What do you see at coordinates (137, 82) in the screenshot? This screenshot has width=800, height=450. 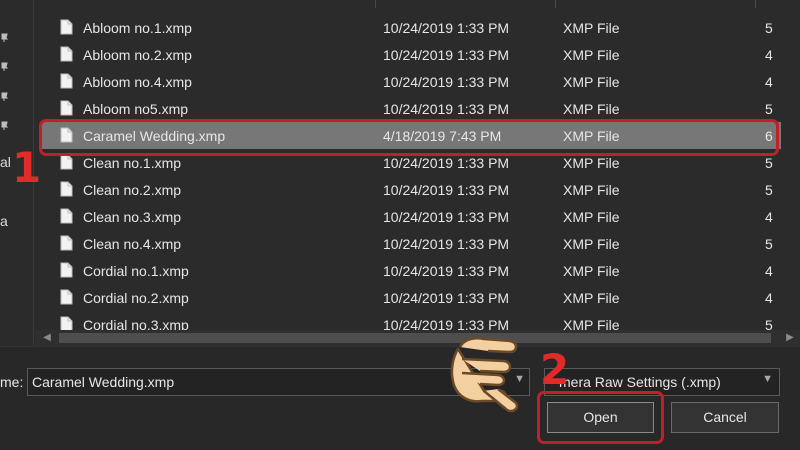 I see `file-name: Abloom no.4.xmp` at bounding box center [137, 82].